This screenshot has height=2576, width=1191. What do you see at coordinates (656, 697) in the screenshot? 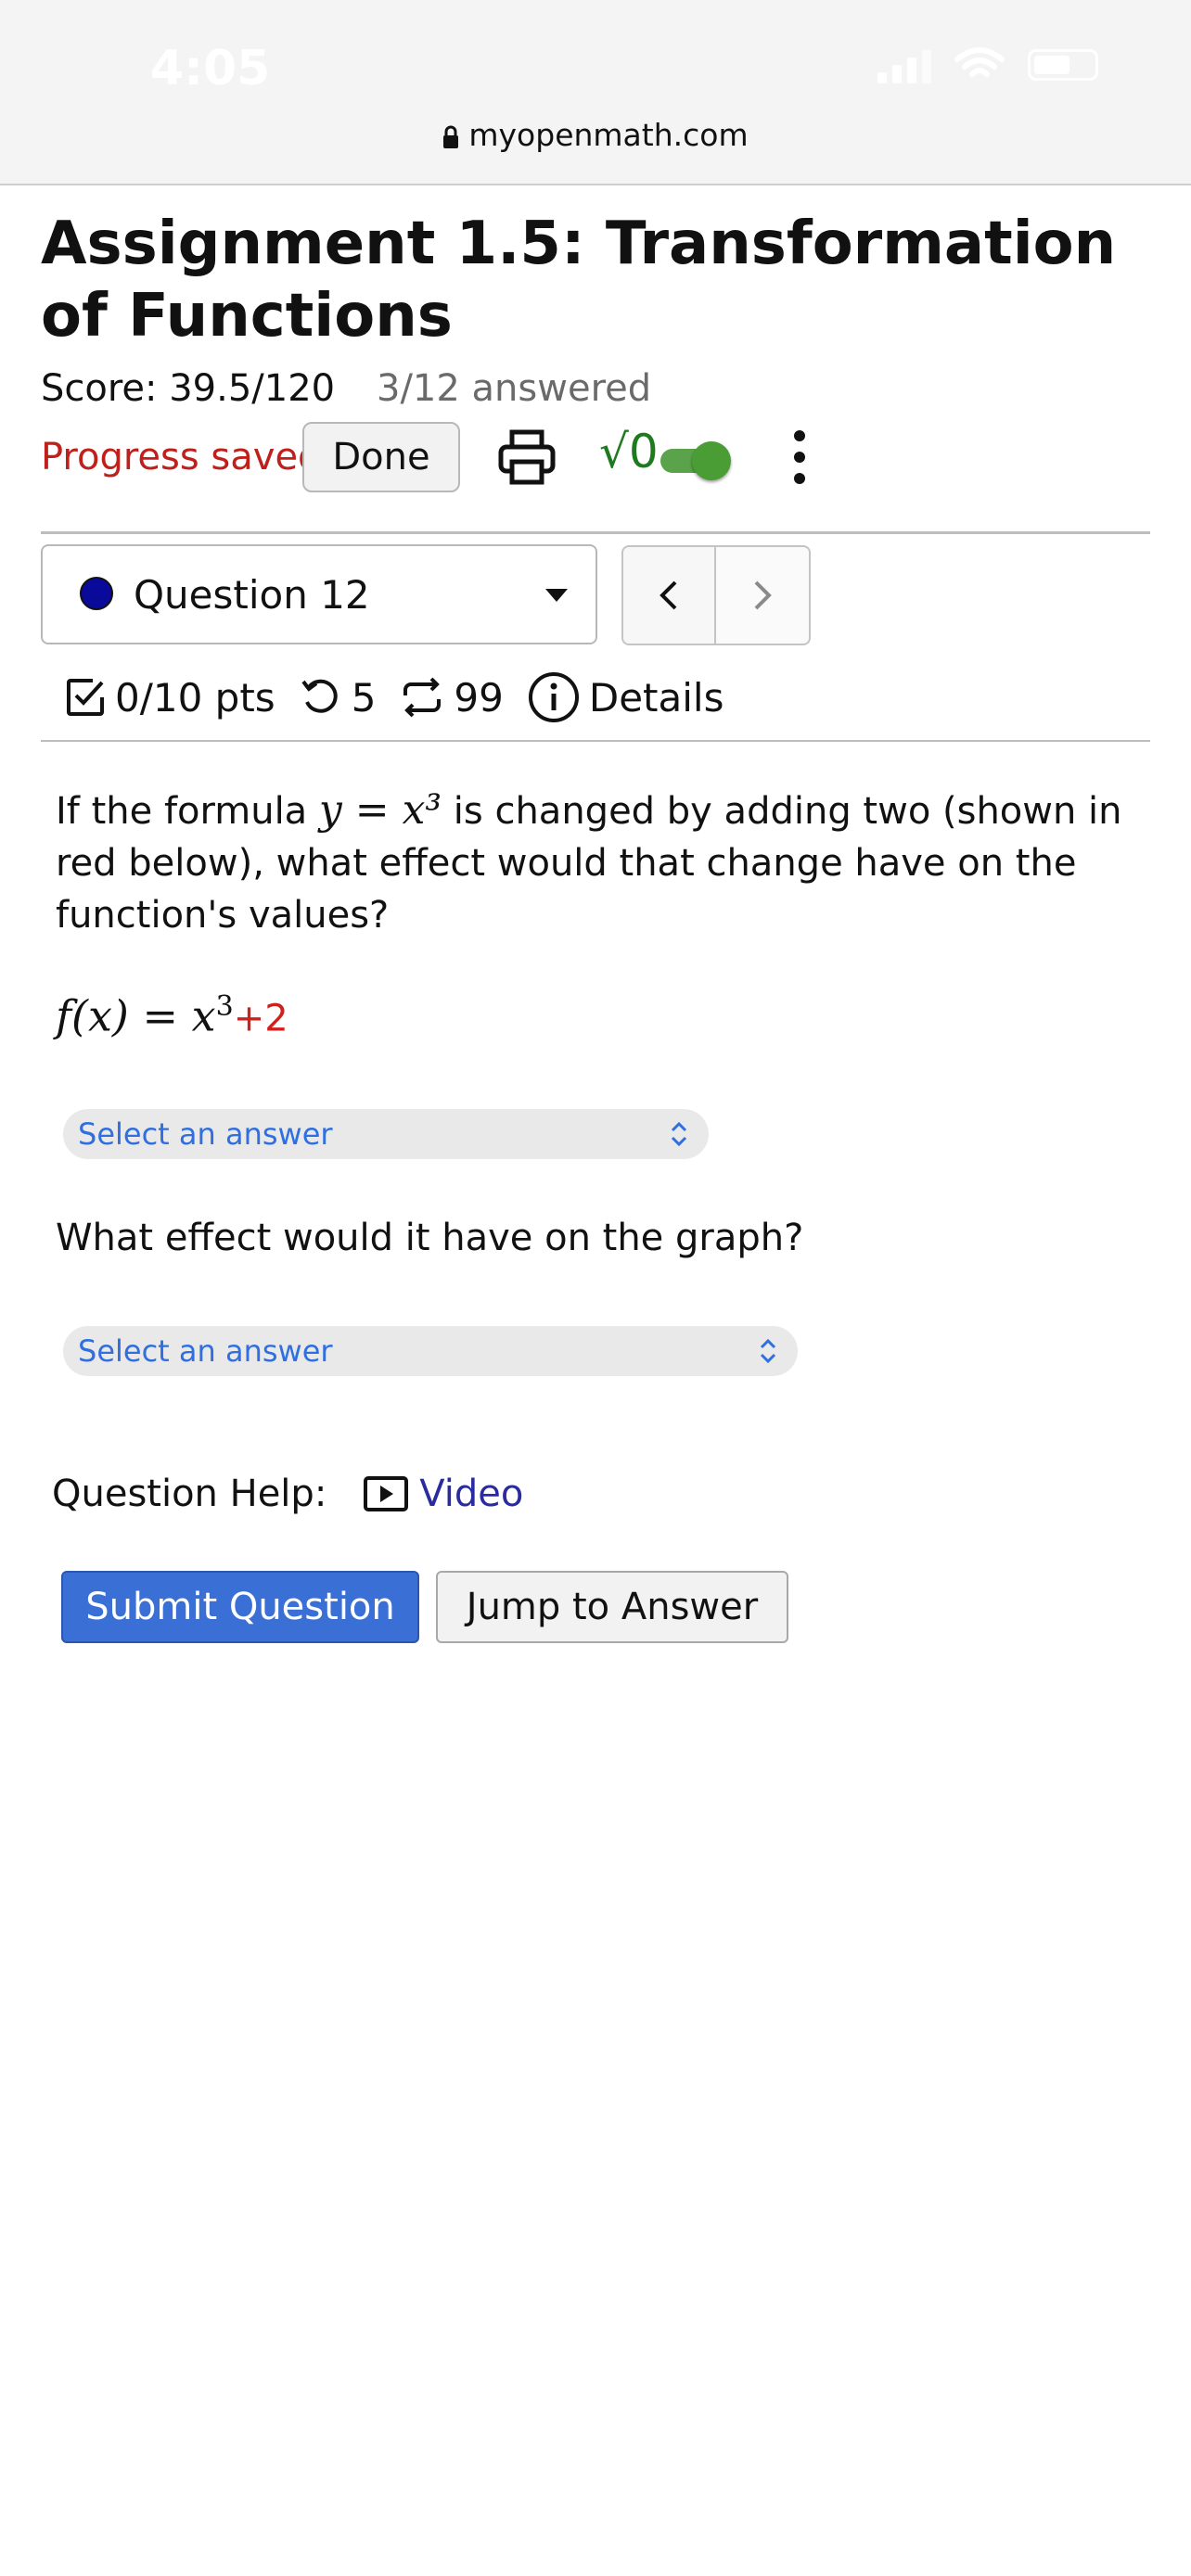
I see `details-label: Details` at bounding box center [656, 697].